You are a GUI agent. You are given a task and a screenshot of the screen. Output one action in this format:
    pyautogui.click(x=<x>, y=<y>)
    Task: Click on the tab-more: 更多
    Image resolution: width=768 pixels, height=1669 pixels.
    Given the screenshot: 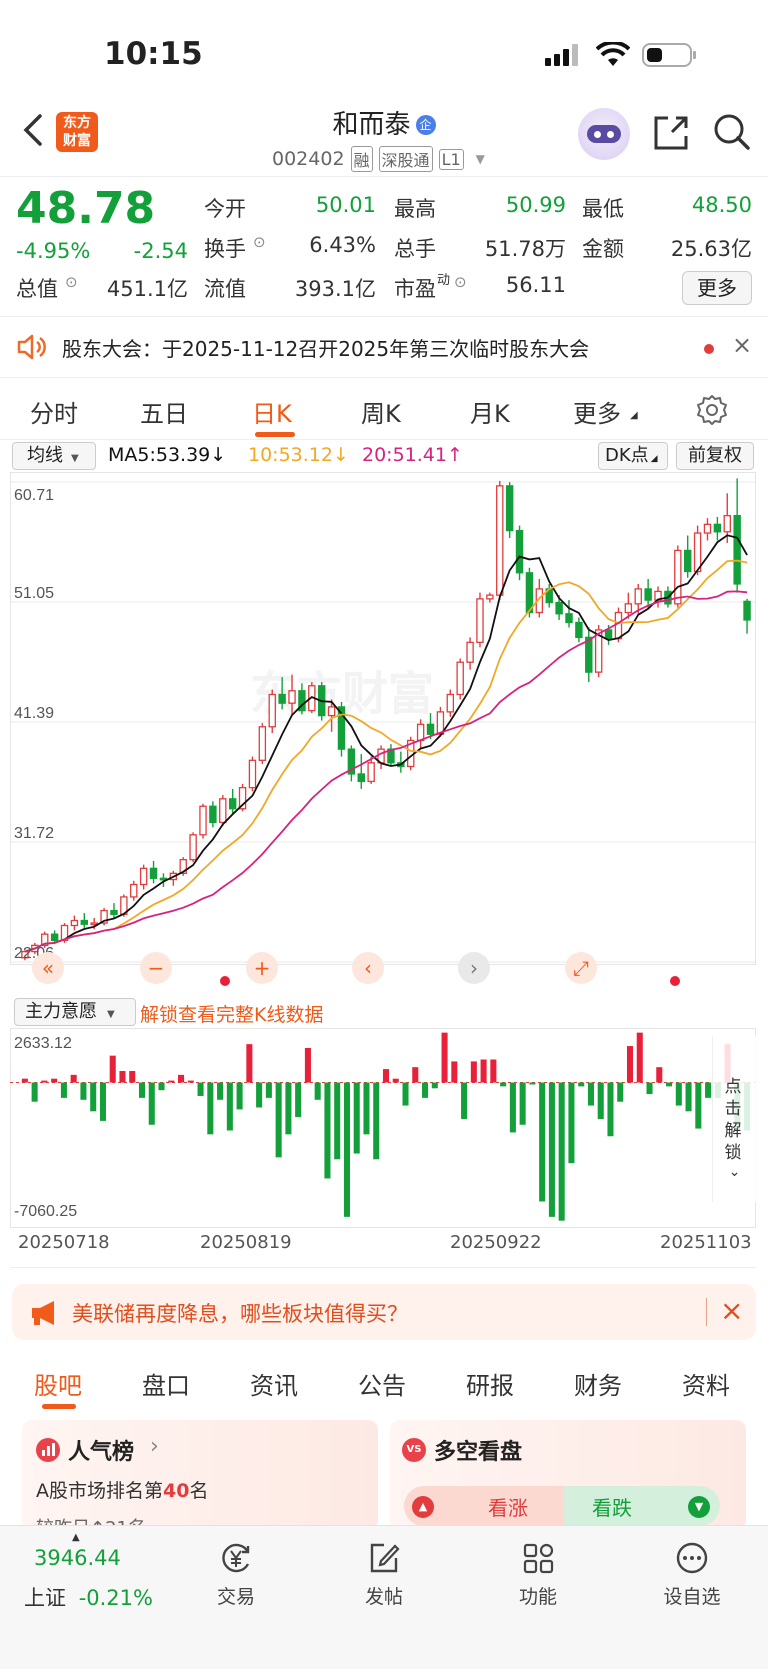 What is the action you would take?
    pyautogui.click(x=597, y=411)
    